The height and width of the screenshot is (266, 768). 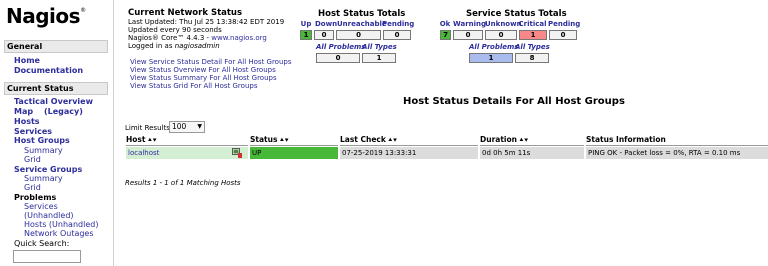 I want to click on service-head-unknown: Unknown, so click(x=503, y=24).